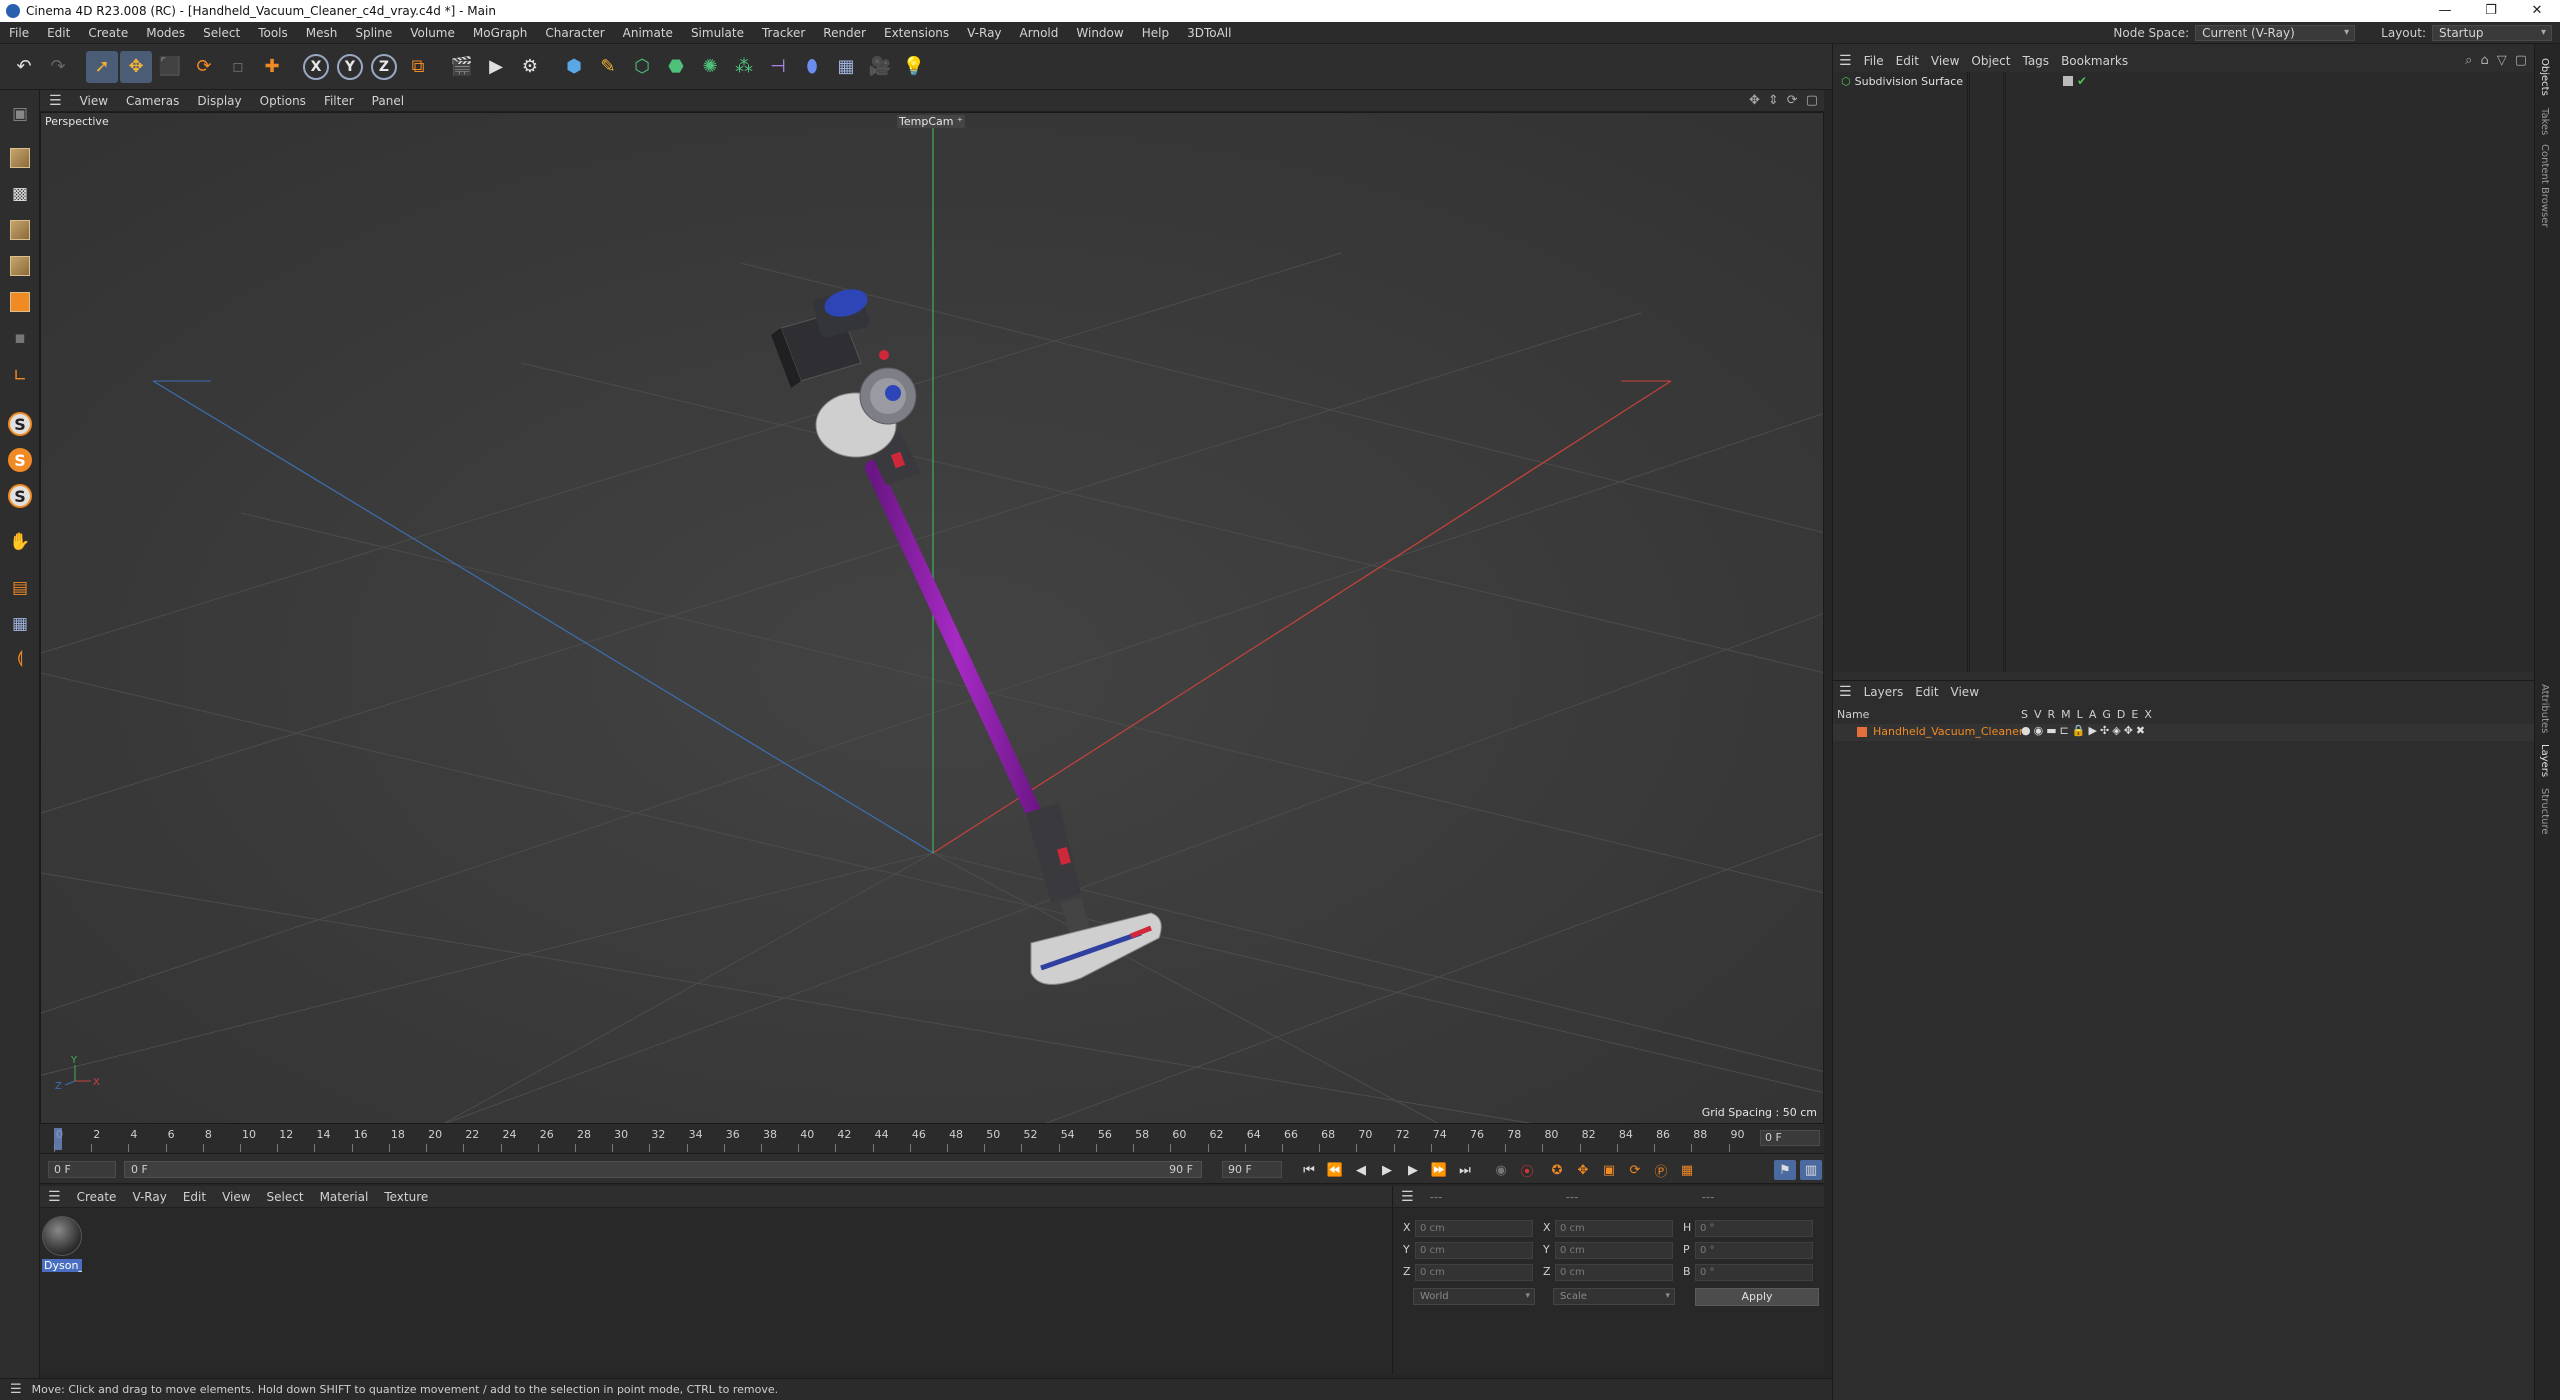 This screenshot has width=2560, height=1400. Describe the element at coordinates (1811, 1170) in the screenshot. I see `timeline-window-button: ▥` at that location.